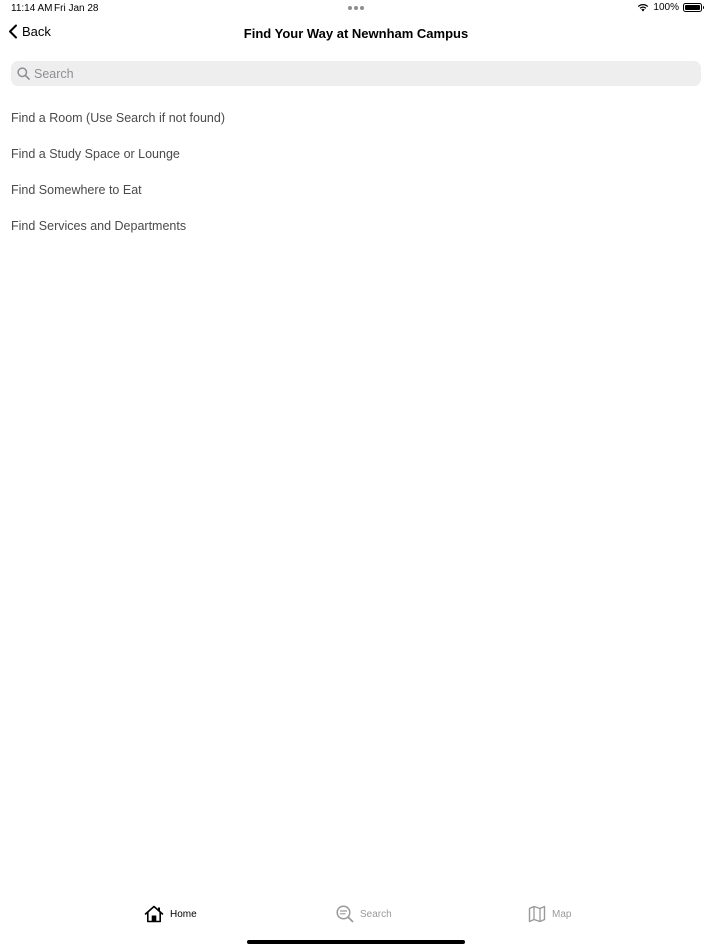  Describe the element at coordinates (643, 7) in the screenshot. I see `wifi-icon` at that location.